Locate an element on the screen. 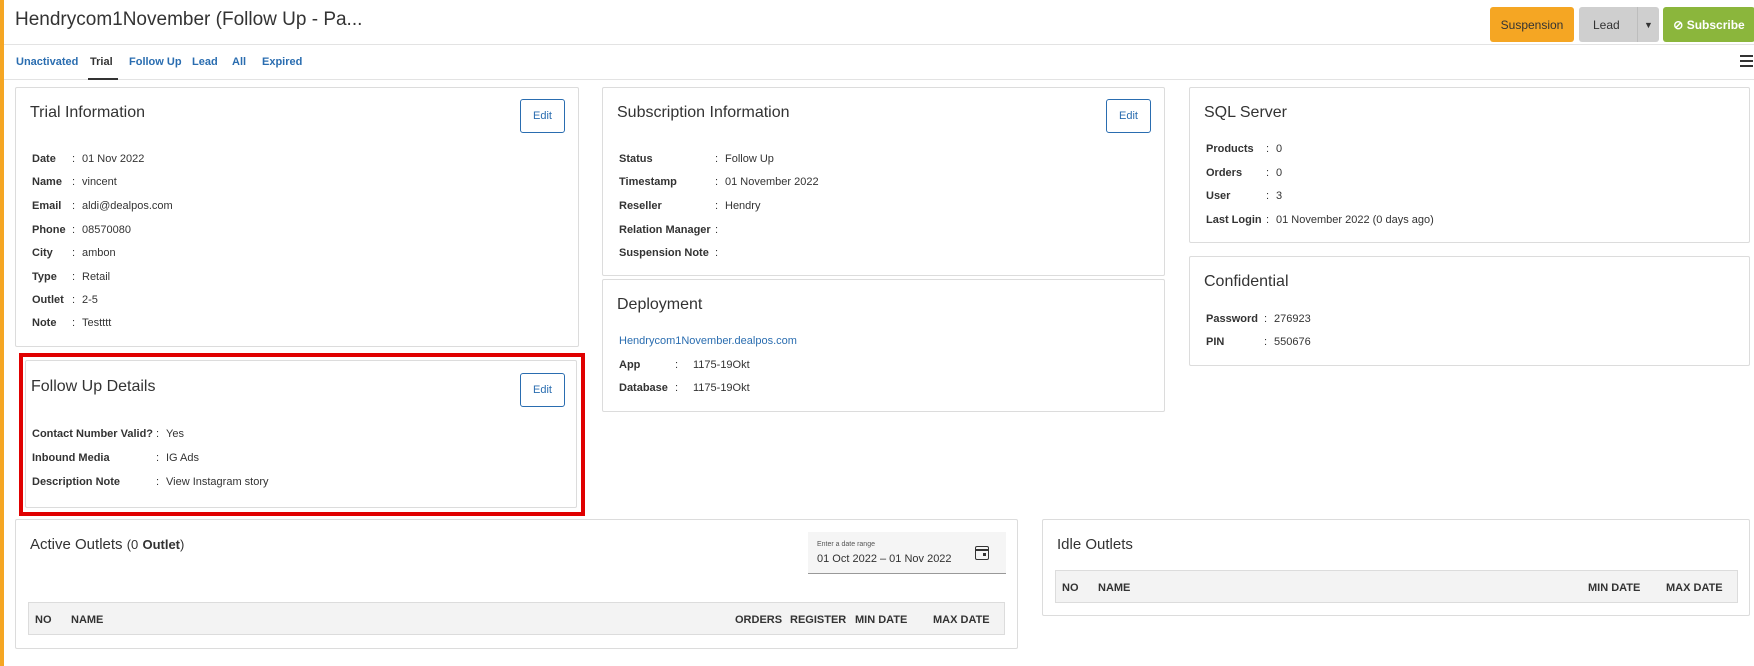  info-row: Suspension Note: is located at coordinates (669, 253).